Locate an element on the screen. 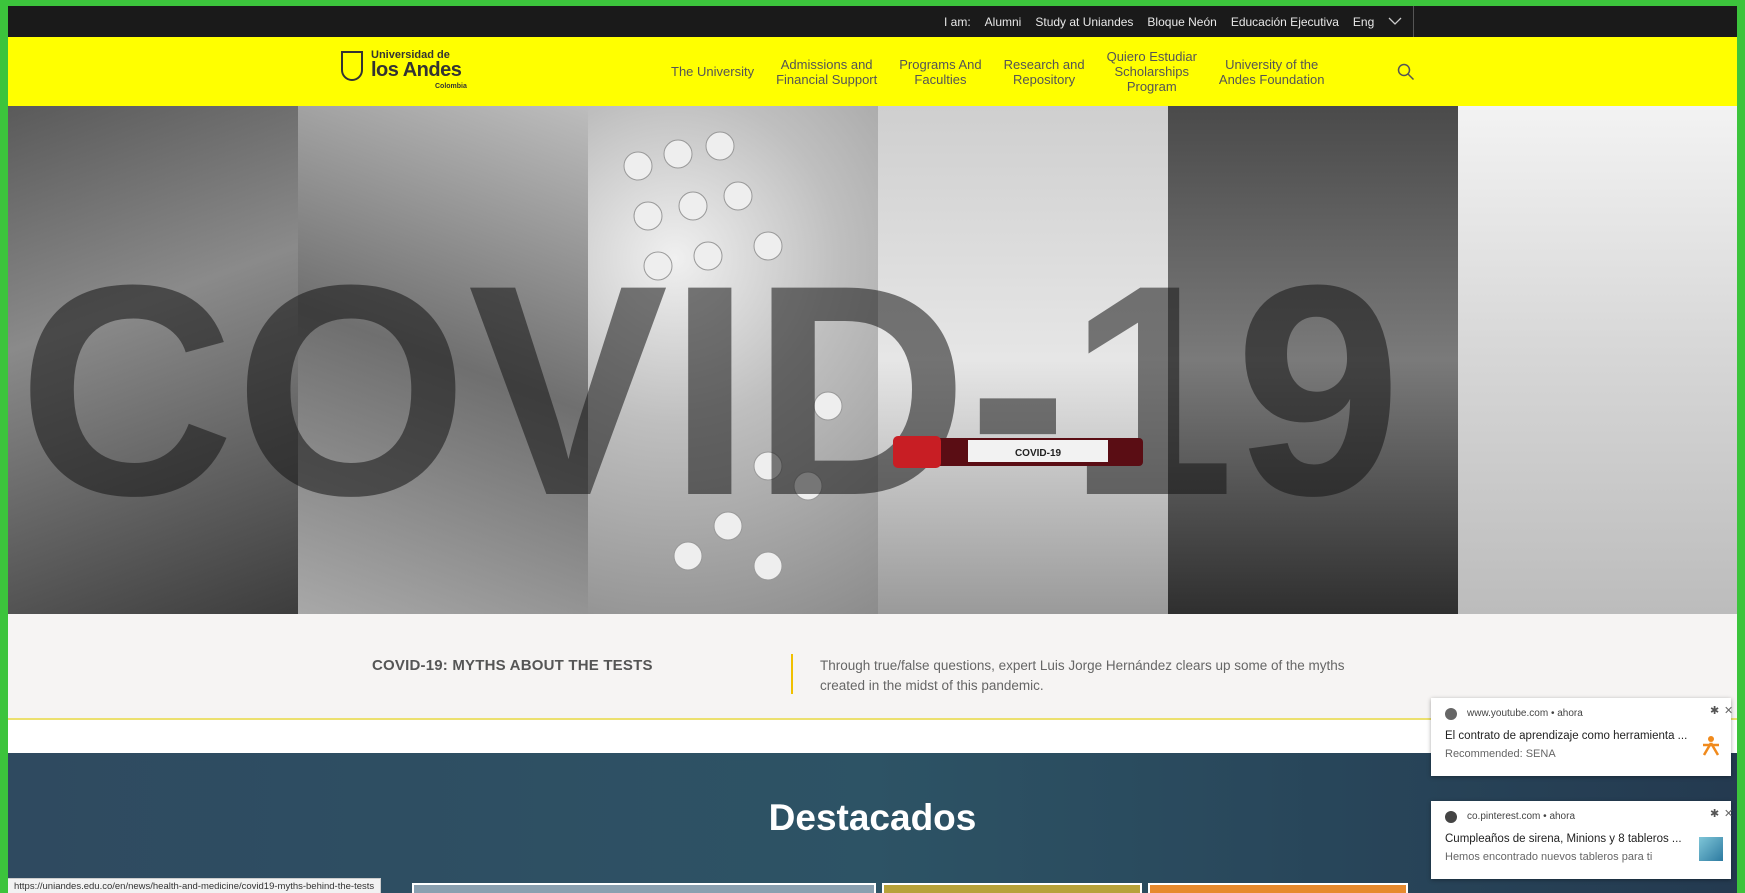 Image resolution: width=1745 pixels, height=893 pixels. tube-label: COVID-19 is located at coordinates (1038, 453).